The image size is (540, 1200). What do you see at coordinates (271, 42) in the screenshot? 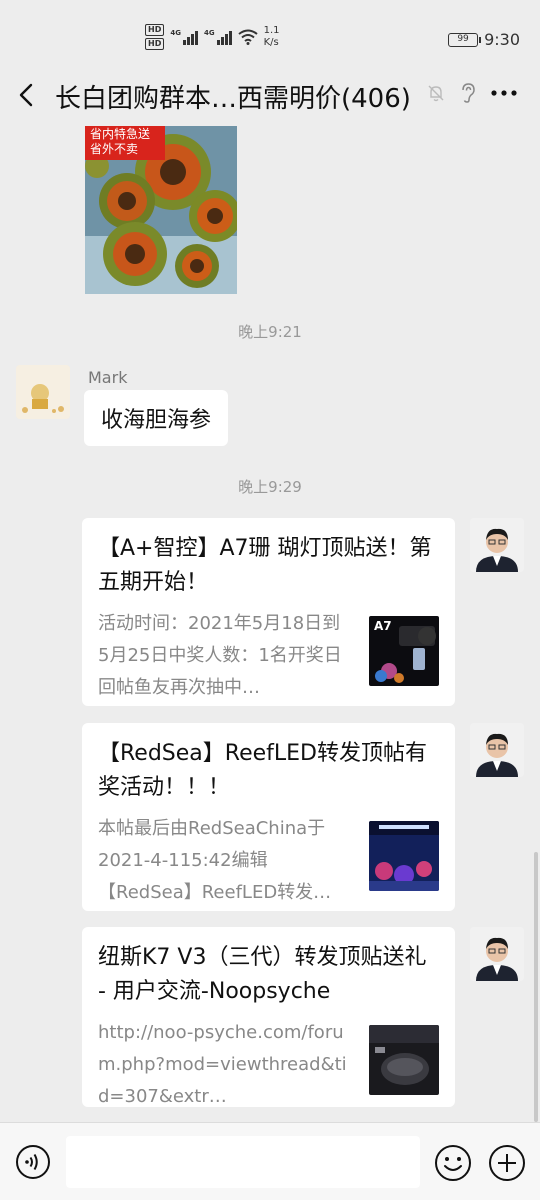
I see `network-speed-unit: K/s` at bounding box center [271, 42].